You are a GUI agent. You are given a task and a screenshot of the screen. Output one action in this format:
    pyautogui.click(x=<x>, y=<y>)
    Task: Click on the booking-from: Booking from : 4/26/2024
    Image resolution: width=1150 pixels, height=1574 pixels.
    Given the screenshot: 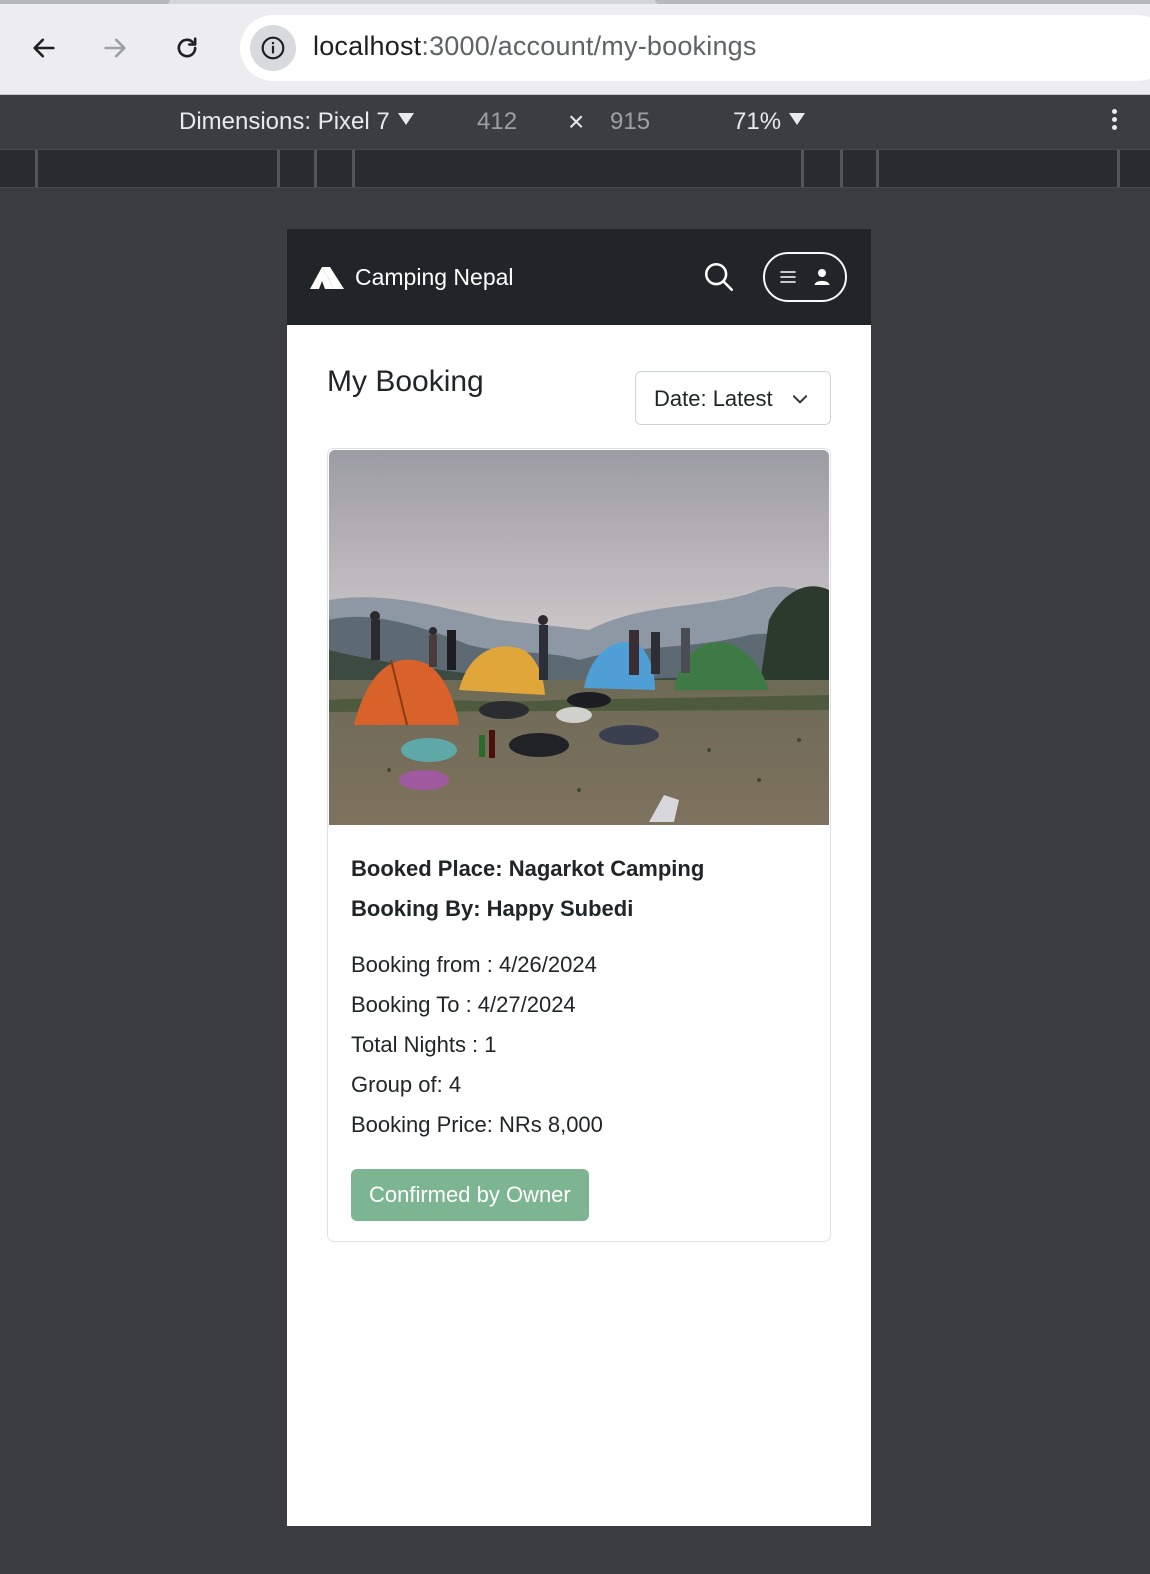 What is the action you would take?
    pyautogui.click(x=474, y=964)
    